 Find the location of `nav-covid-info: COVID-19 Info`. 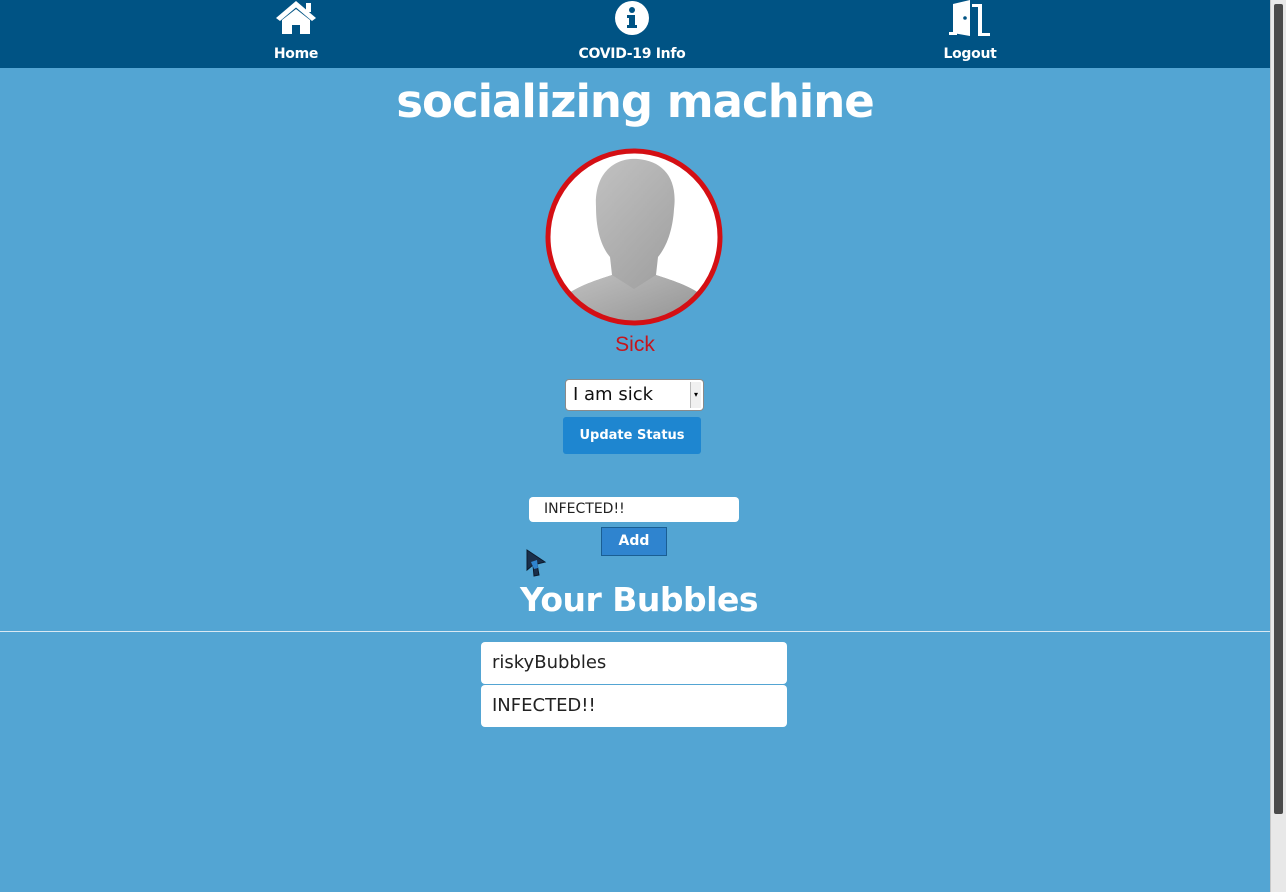

nav-covid-info: COVID-19 Info is located at coordinates (632, 34).